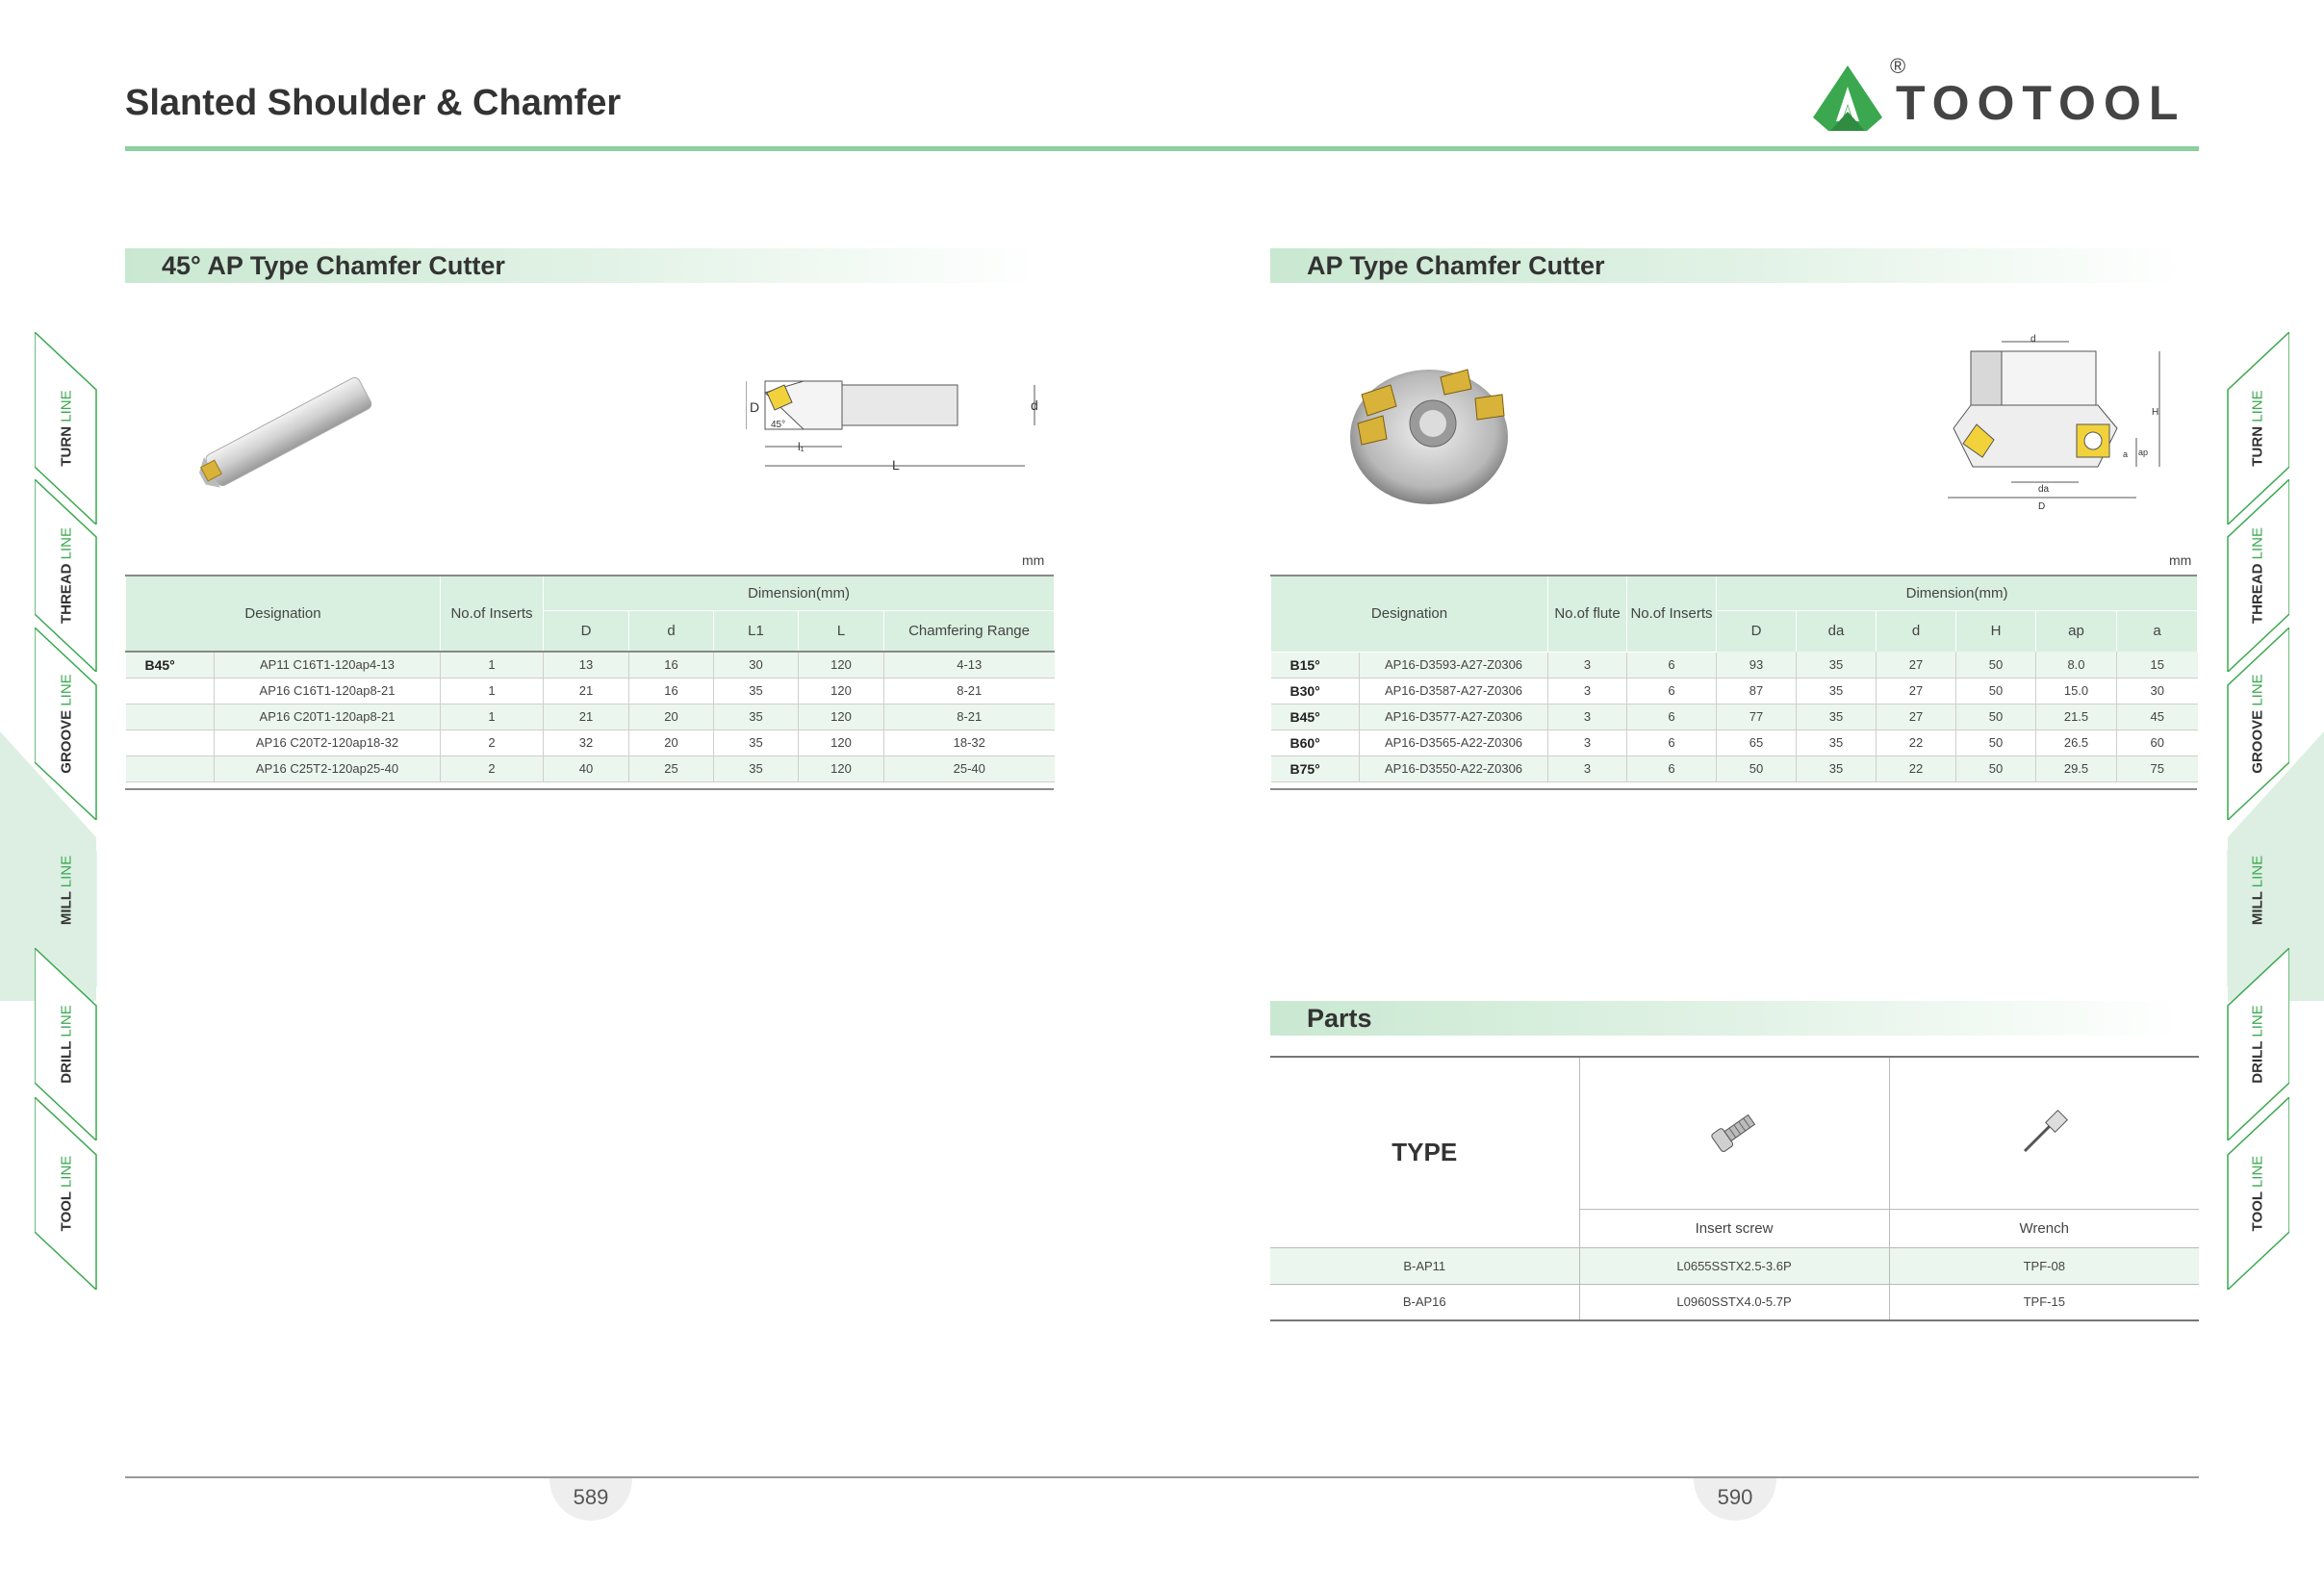 The width and height of the screenshot is (2324, 1588). I want to click on cell-designation: AP11 C16T1-120ap4-13, so click(328, 665).